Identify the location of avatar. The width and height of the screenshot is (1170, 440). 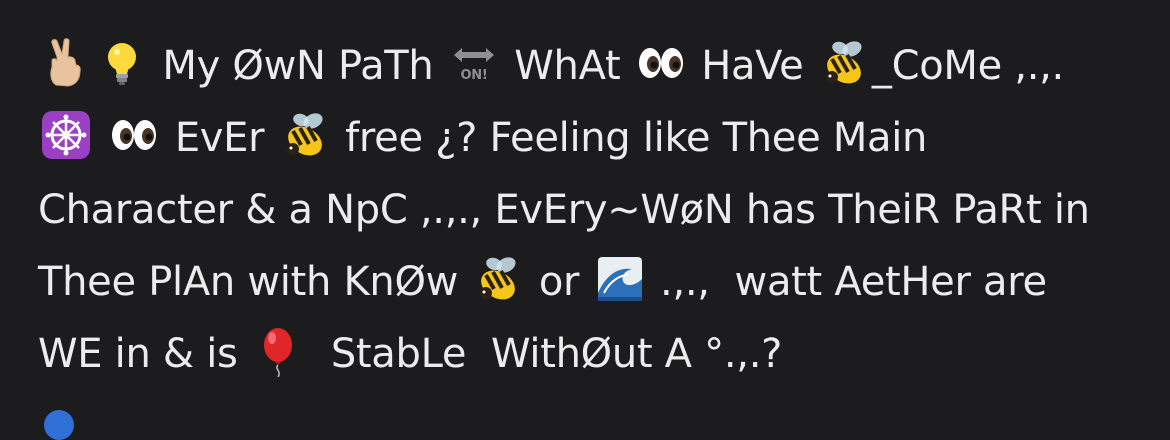
(59, 425).